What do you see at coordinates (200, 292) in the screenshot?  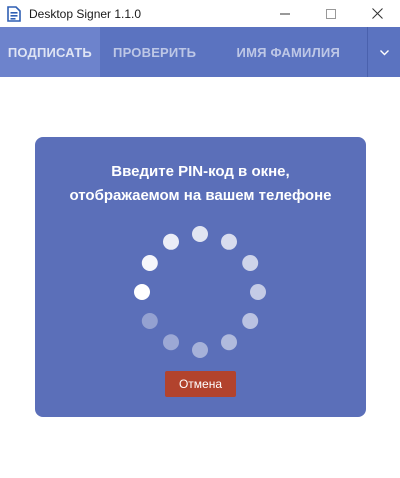 I see `loading-spinner-icon` at bounding box center [200, 292].